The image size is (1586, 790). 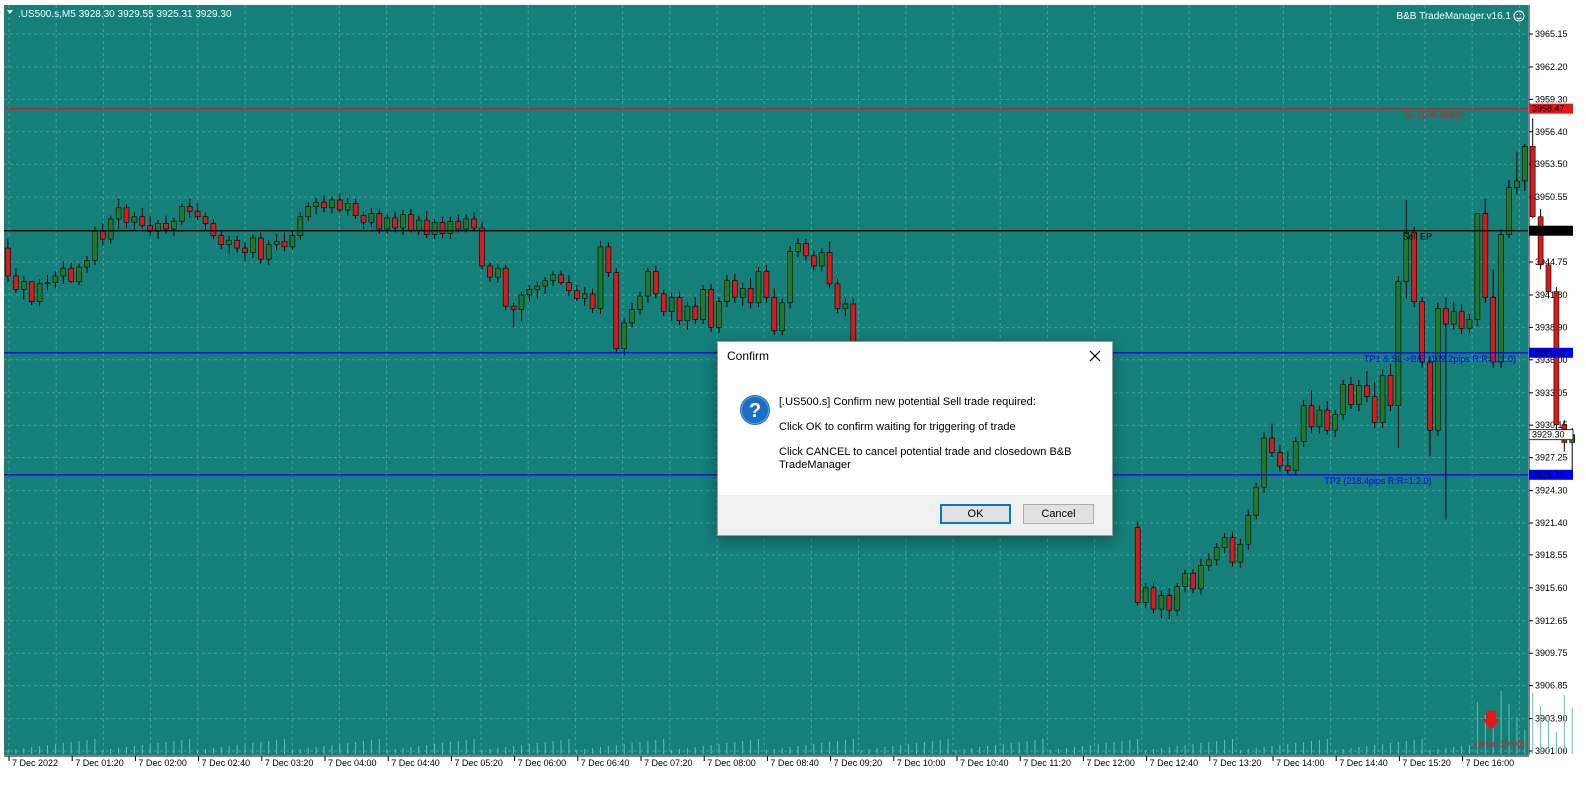 I want to click on price-tick-label: 3915.60, so click(x=1551, y=588).